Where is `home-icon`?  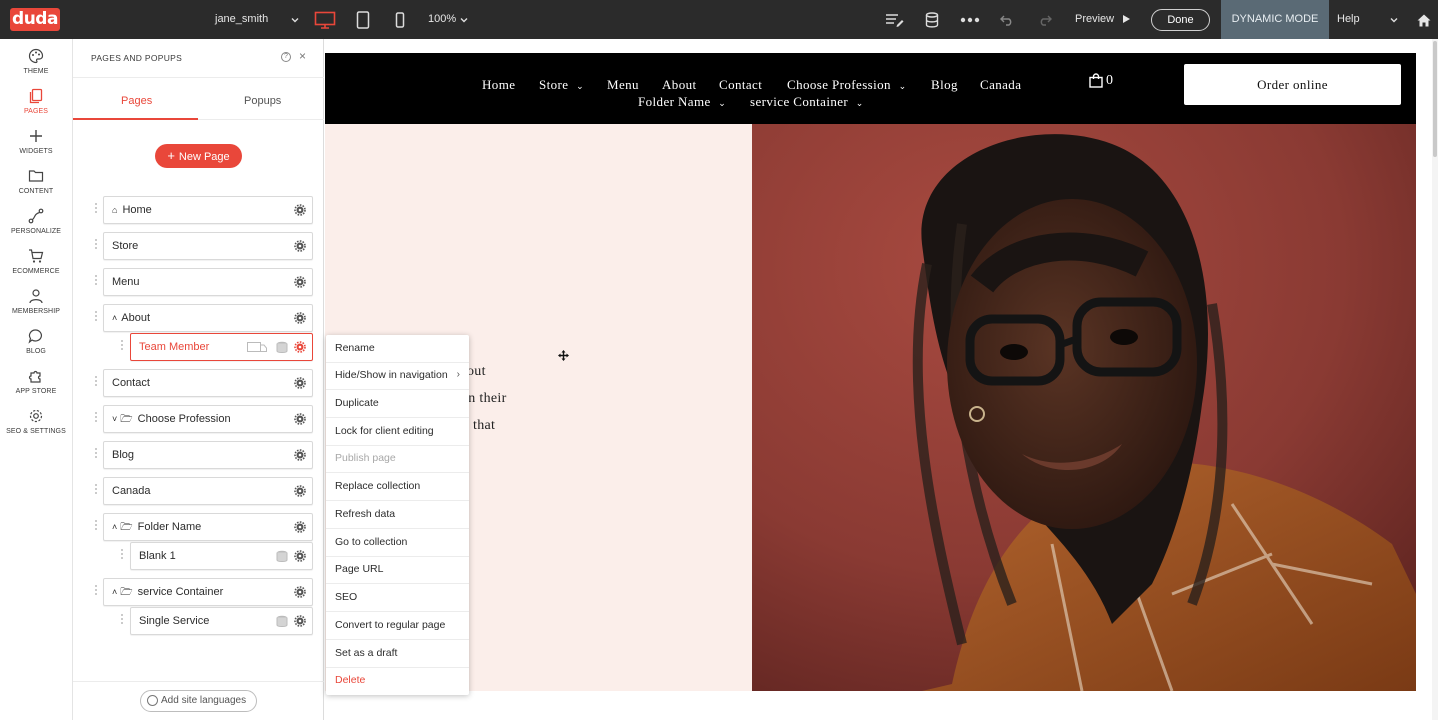
home-icon is located at coordinates (1424, 20).